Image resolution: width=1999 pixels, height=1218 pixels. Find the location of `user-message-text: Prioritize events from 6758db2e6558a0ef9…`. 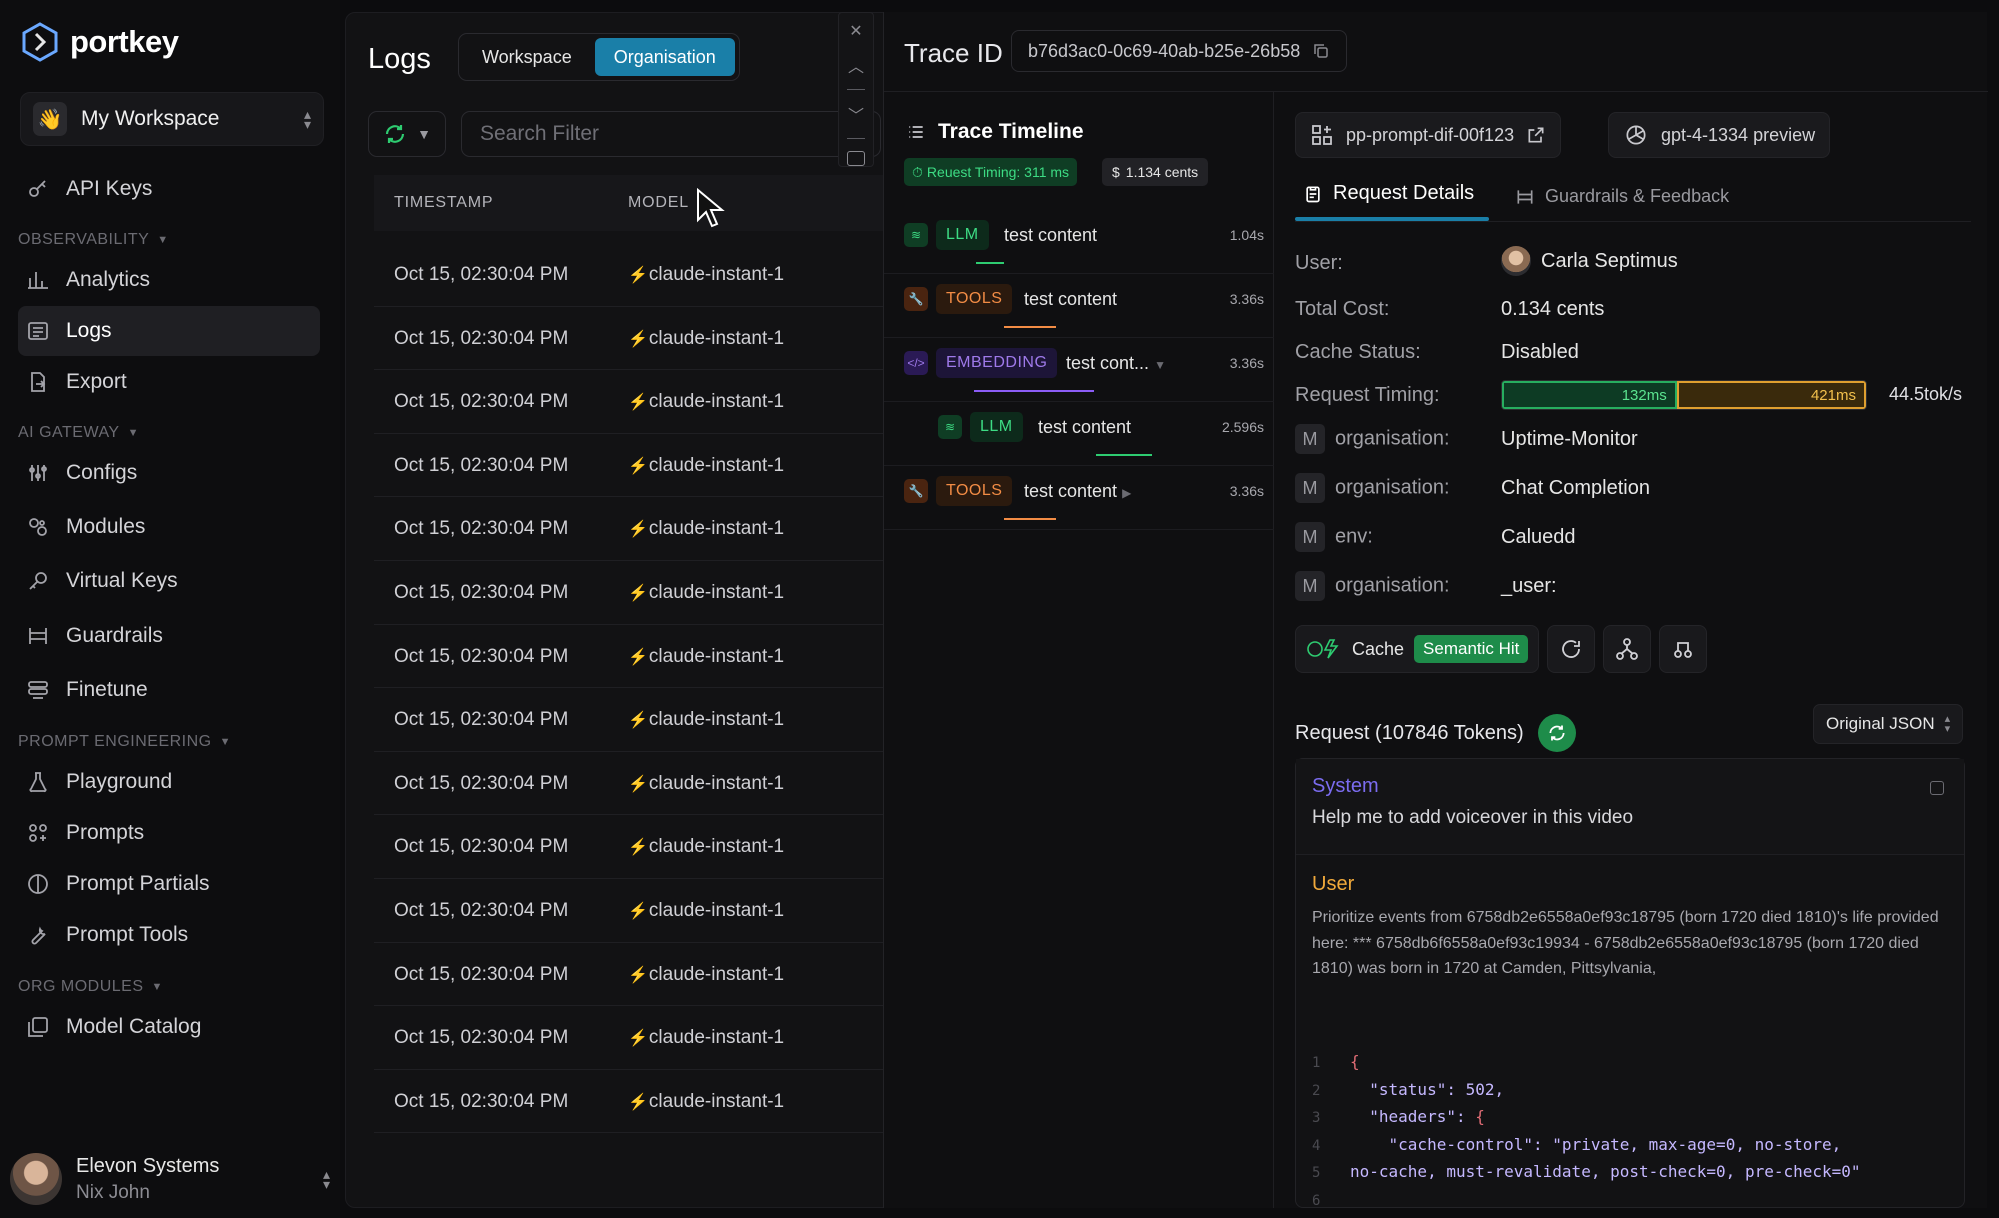

user-message-text: Prioritize events from 6758db2e6558a0ef9… is located at coordinates (1625, 943).